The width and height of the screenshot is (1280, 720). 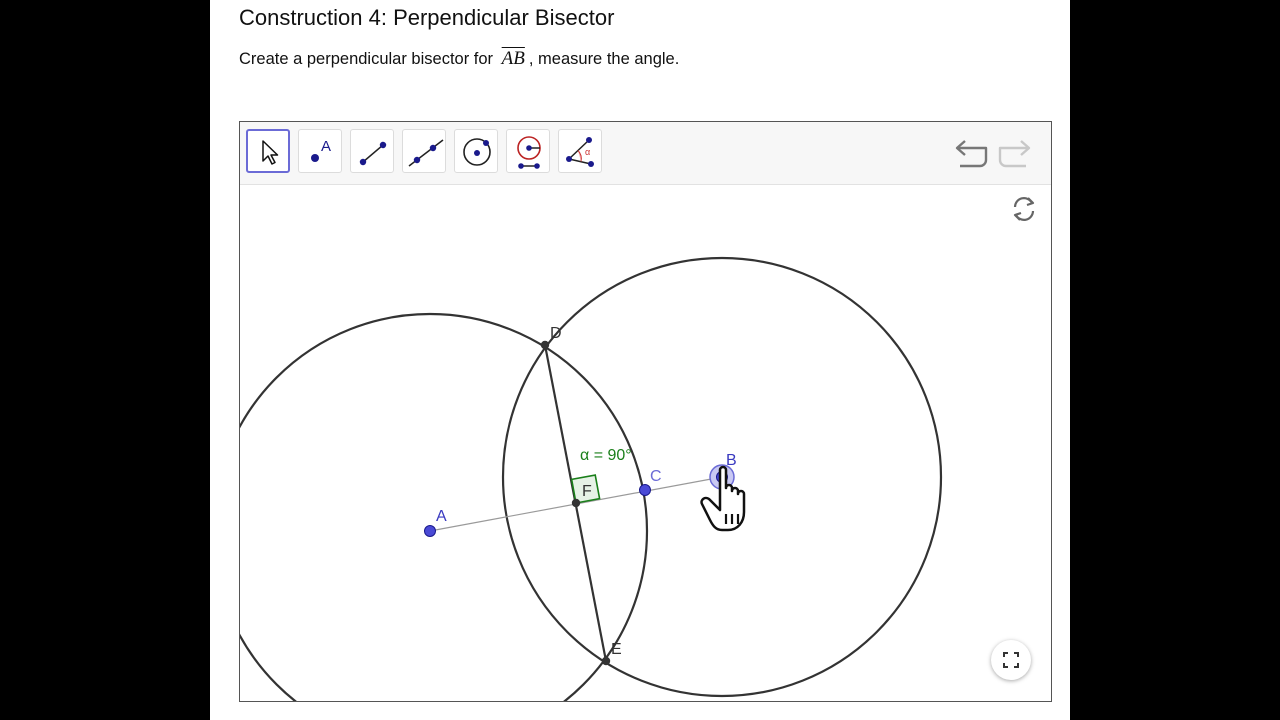 What do you see at coordinates (513, 58) in the screenshot?
I see `segment-ab-label: AB` at bounding box center [513, 58].